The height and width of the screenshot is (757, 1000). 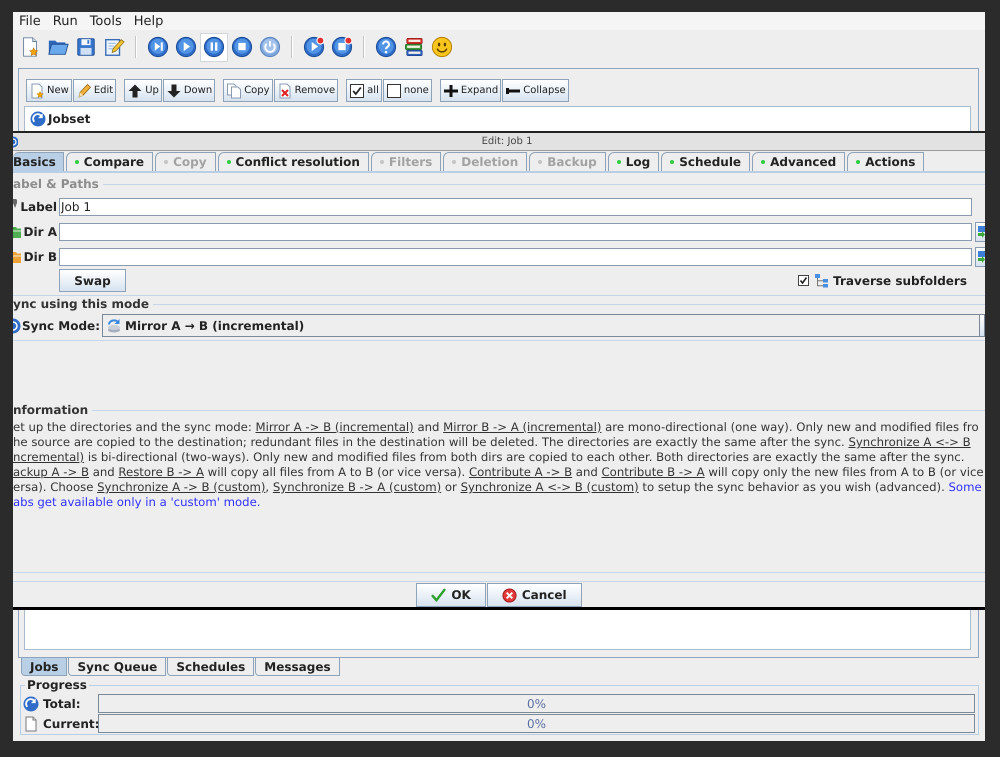 I want to click on link: ncremental), so click(x=48, y=457).